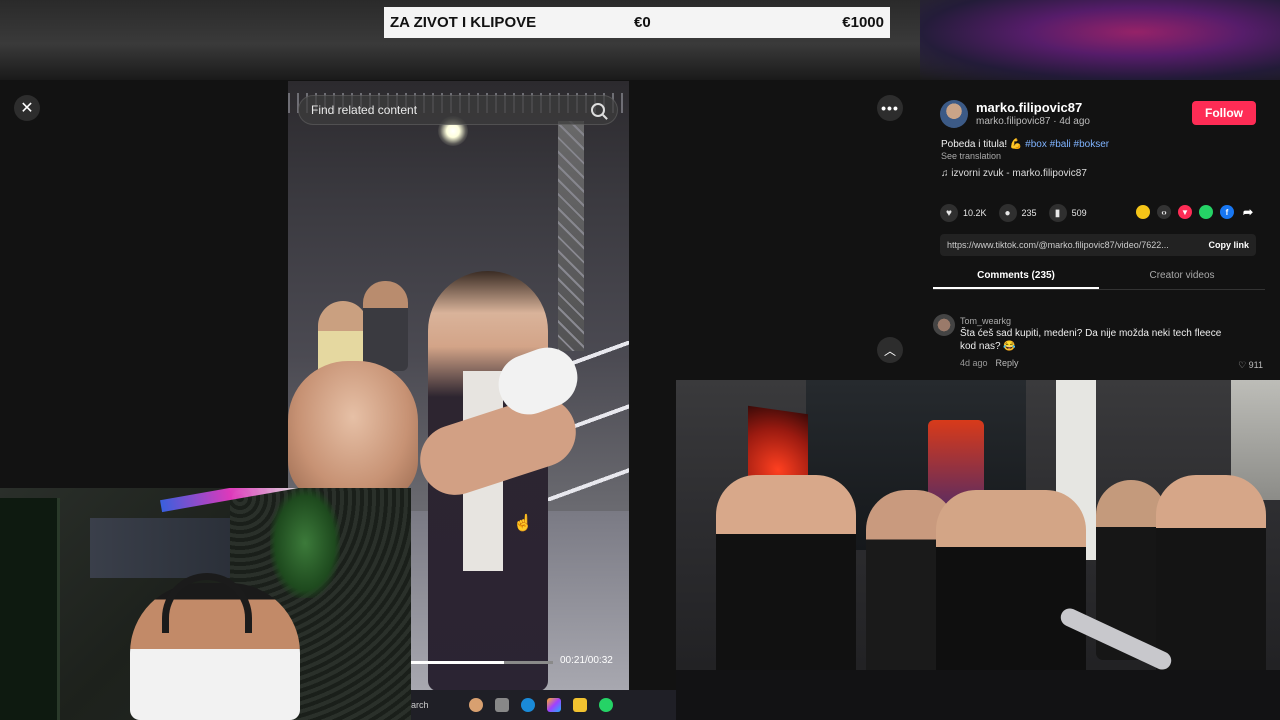 Image resolution: width=1280 pixels, height=720 pixels. I want to click on facebook-icon: f, so click(1227, 212).